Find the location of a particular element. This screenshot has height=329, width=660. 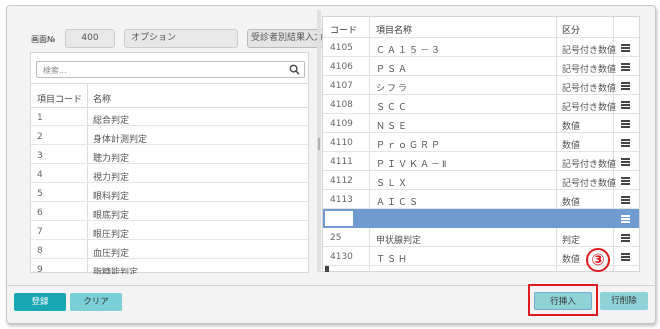

table-row: 25 甲状腺判定 判定 is located at coordinates (481, 237).